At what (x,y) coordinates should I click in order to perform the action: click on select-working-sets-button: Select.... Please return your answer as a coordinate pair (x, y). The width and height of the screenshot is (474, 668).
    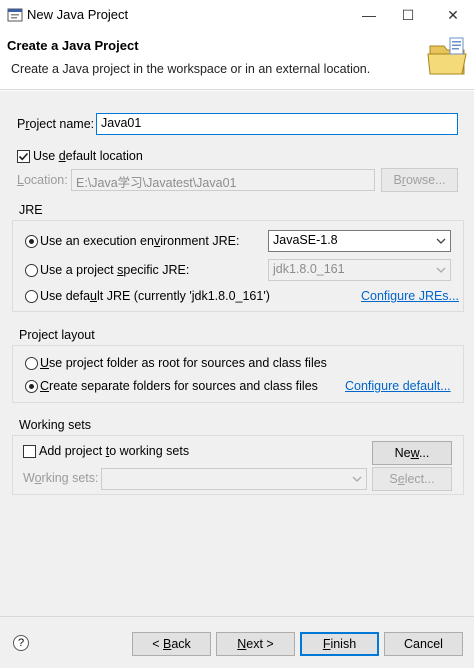
    Looking at the image, I should click on (412, 479).